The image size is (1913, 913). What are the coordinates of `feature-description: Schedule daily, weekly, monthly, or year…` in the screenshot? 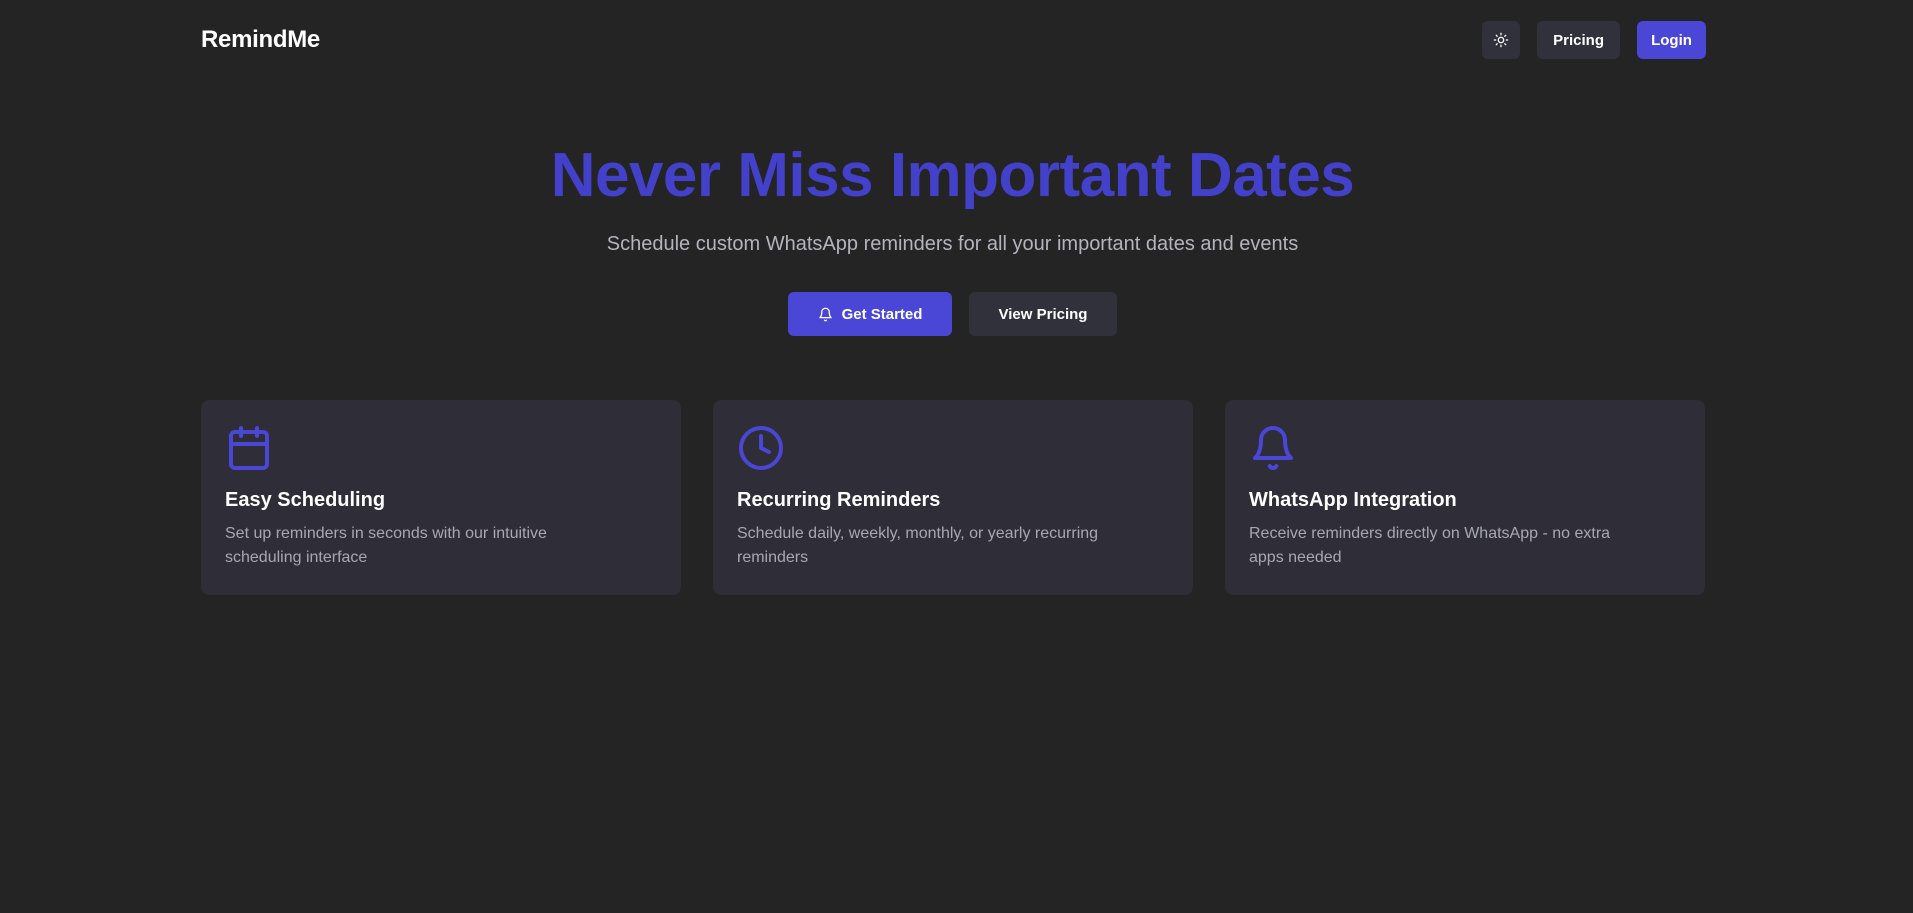 It's located at (918, 545).